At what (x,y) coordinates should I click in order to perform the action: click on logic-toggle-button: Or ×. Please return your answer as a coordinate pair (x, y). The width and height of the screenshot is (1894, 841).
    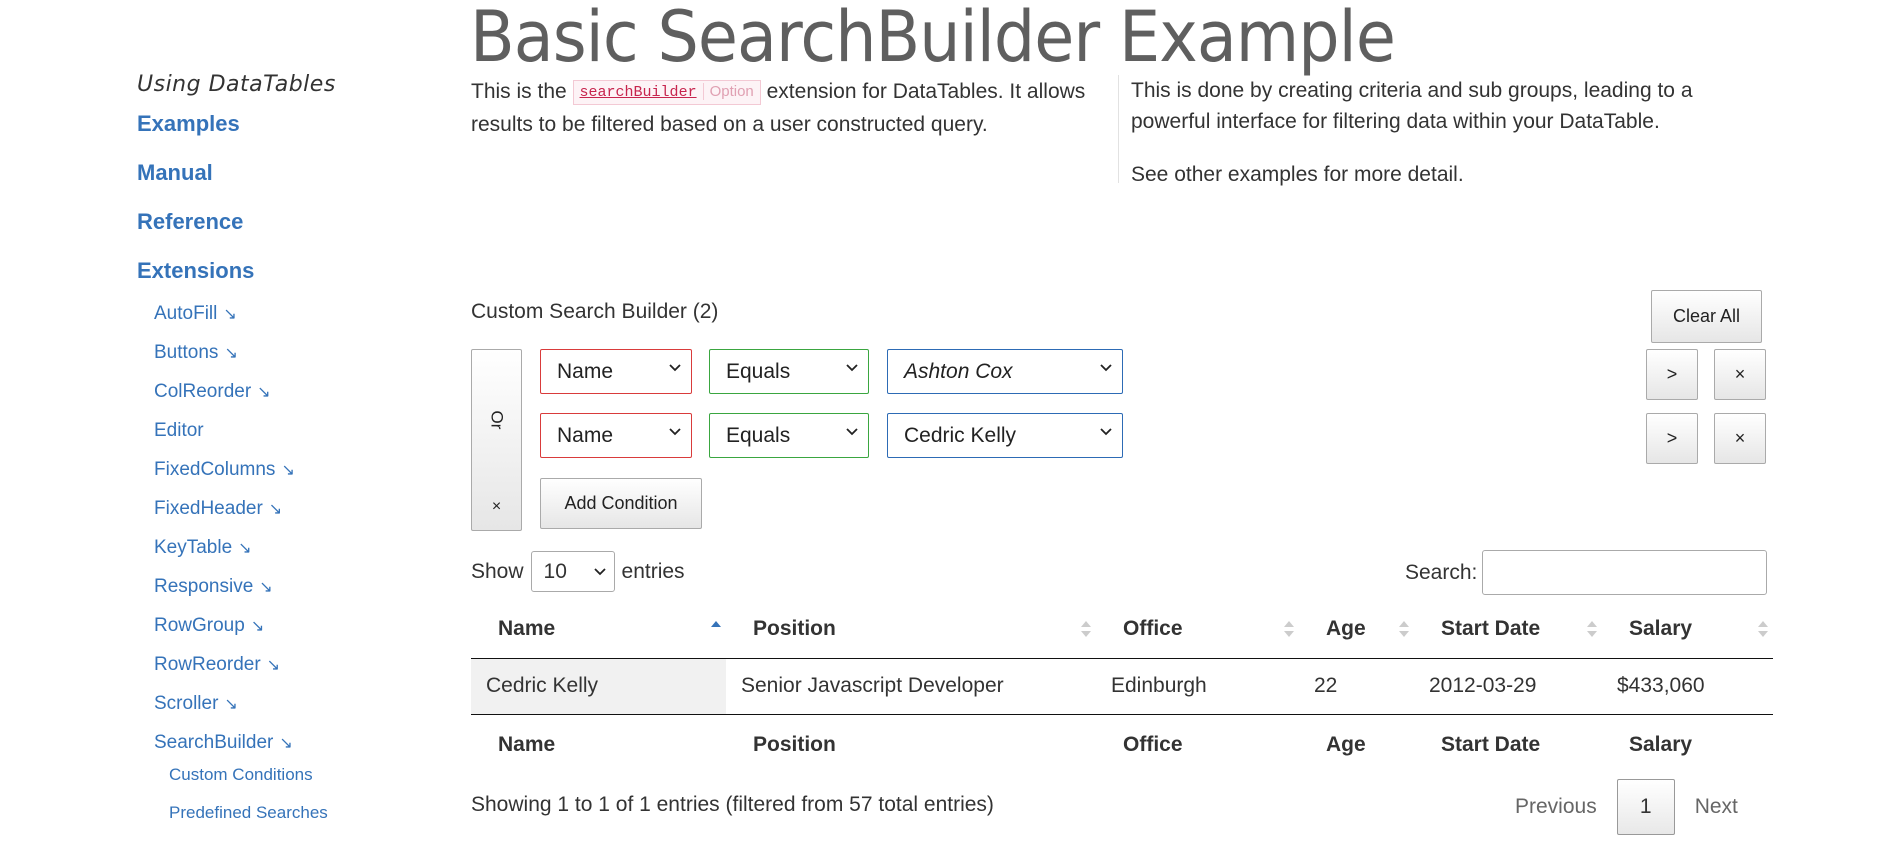
    Looking at the image, I should click on (496, 440).